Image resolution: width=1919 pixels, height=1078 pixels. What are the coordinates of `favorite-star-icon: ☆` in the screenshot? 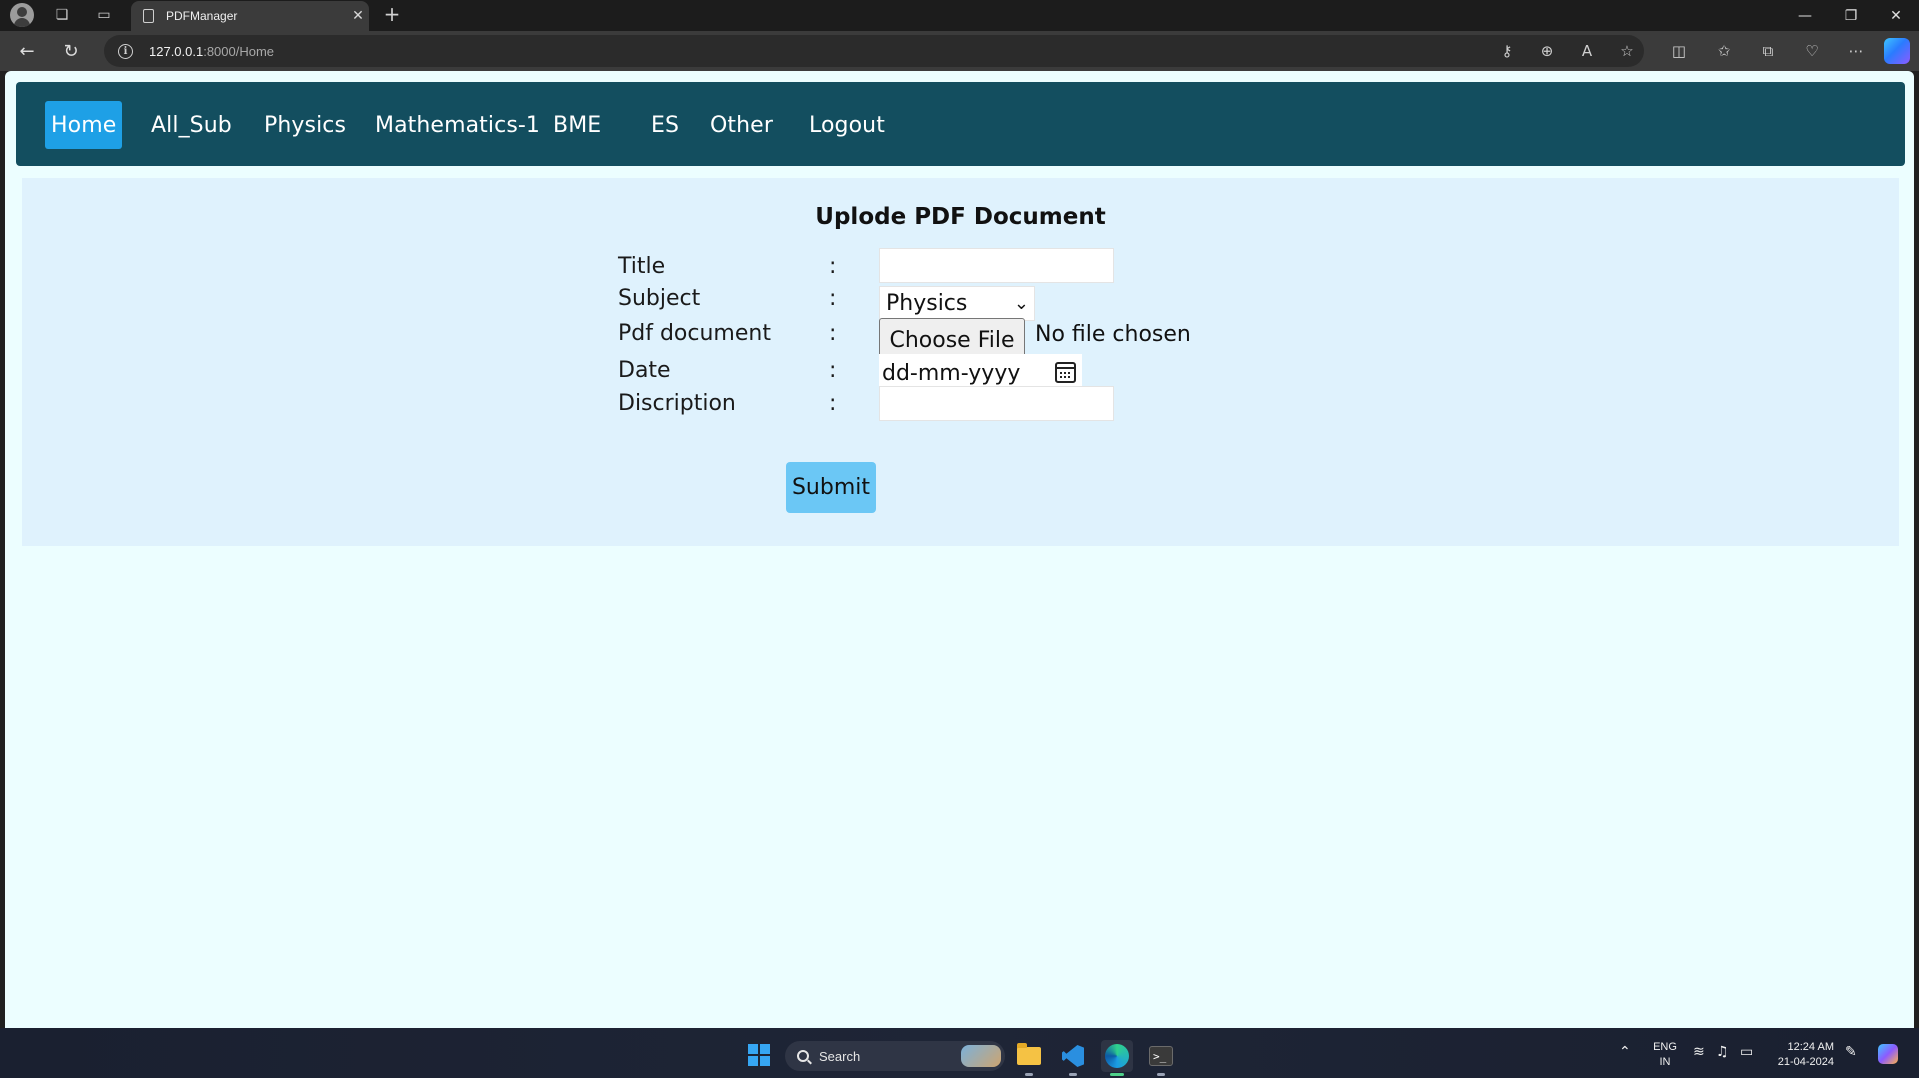 It's located at (1627, 51).